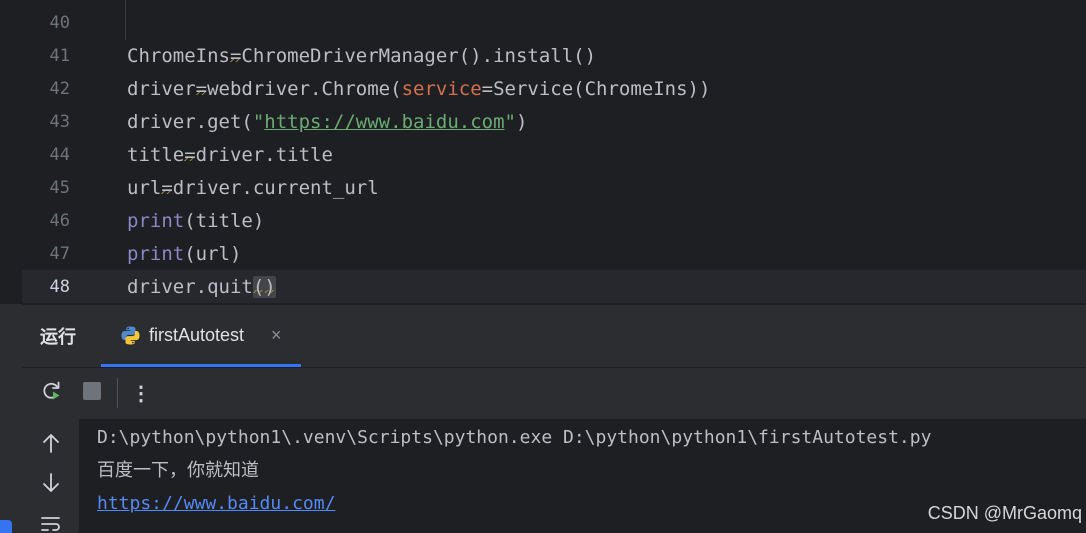 Image resolution: width=1086 pixels, height=533 pixels. Describe the element at coordinates (59, 221) in the screenshot. I see `line-number: 46` at that location.